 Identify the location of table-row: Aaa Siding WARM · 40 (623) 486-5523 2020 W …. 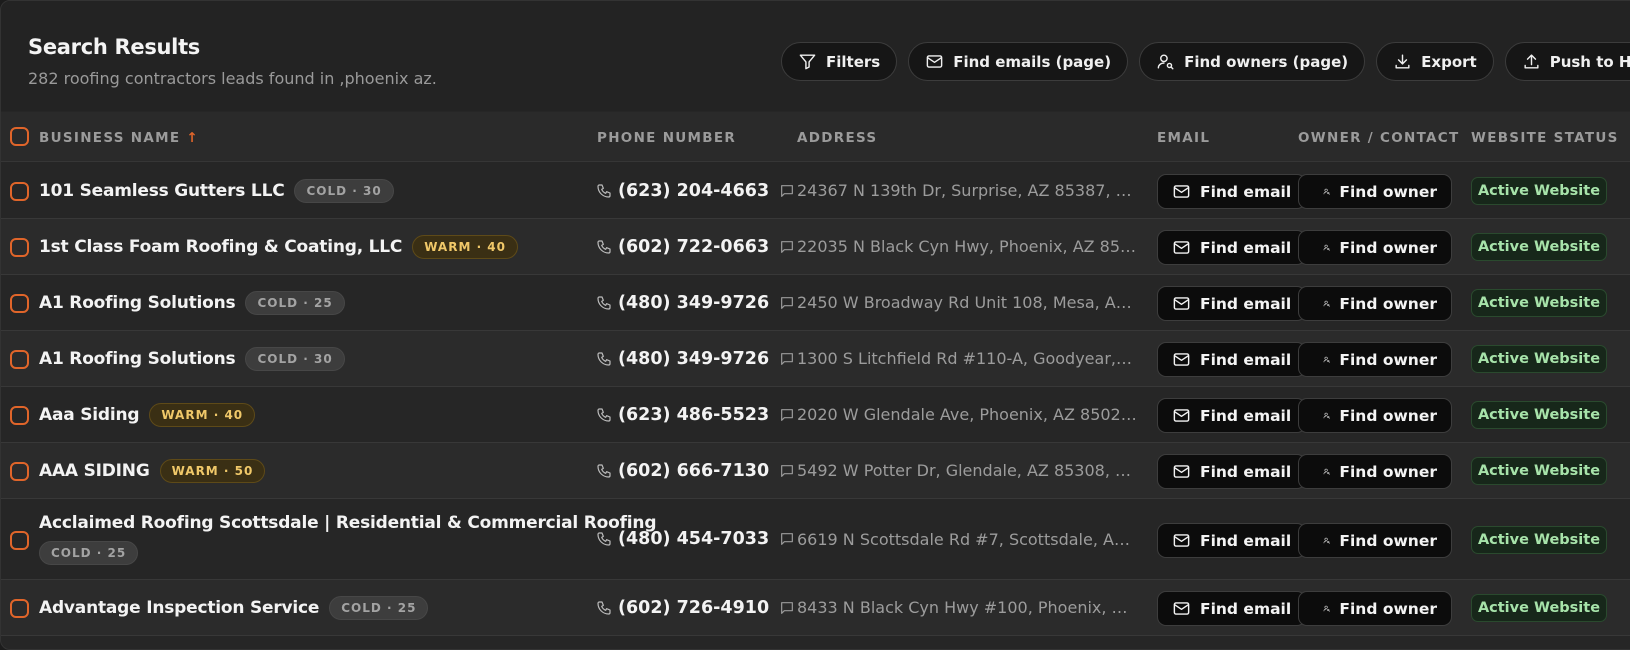
(815, 415).